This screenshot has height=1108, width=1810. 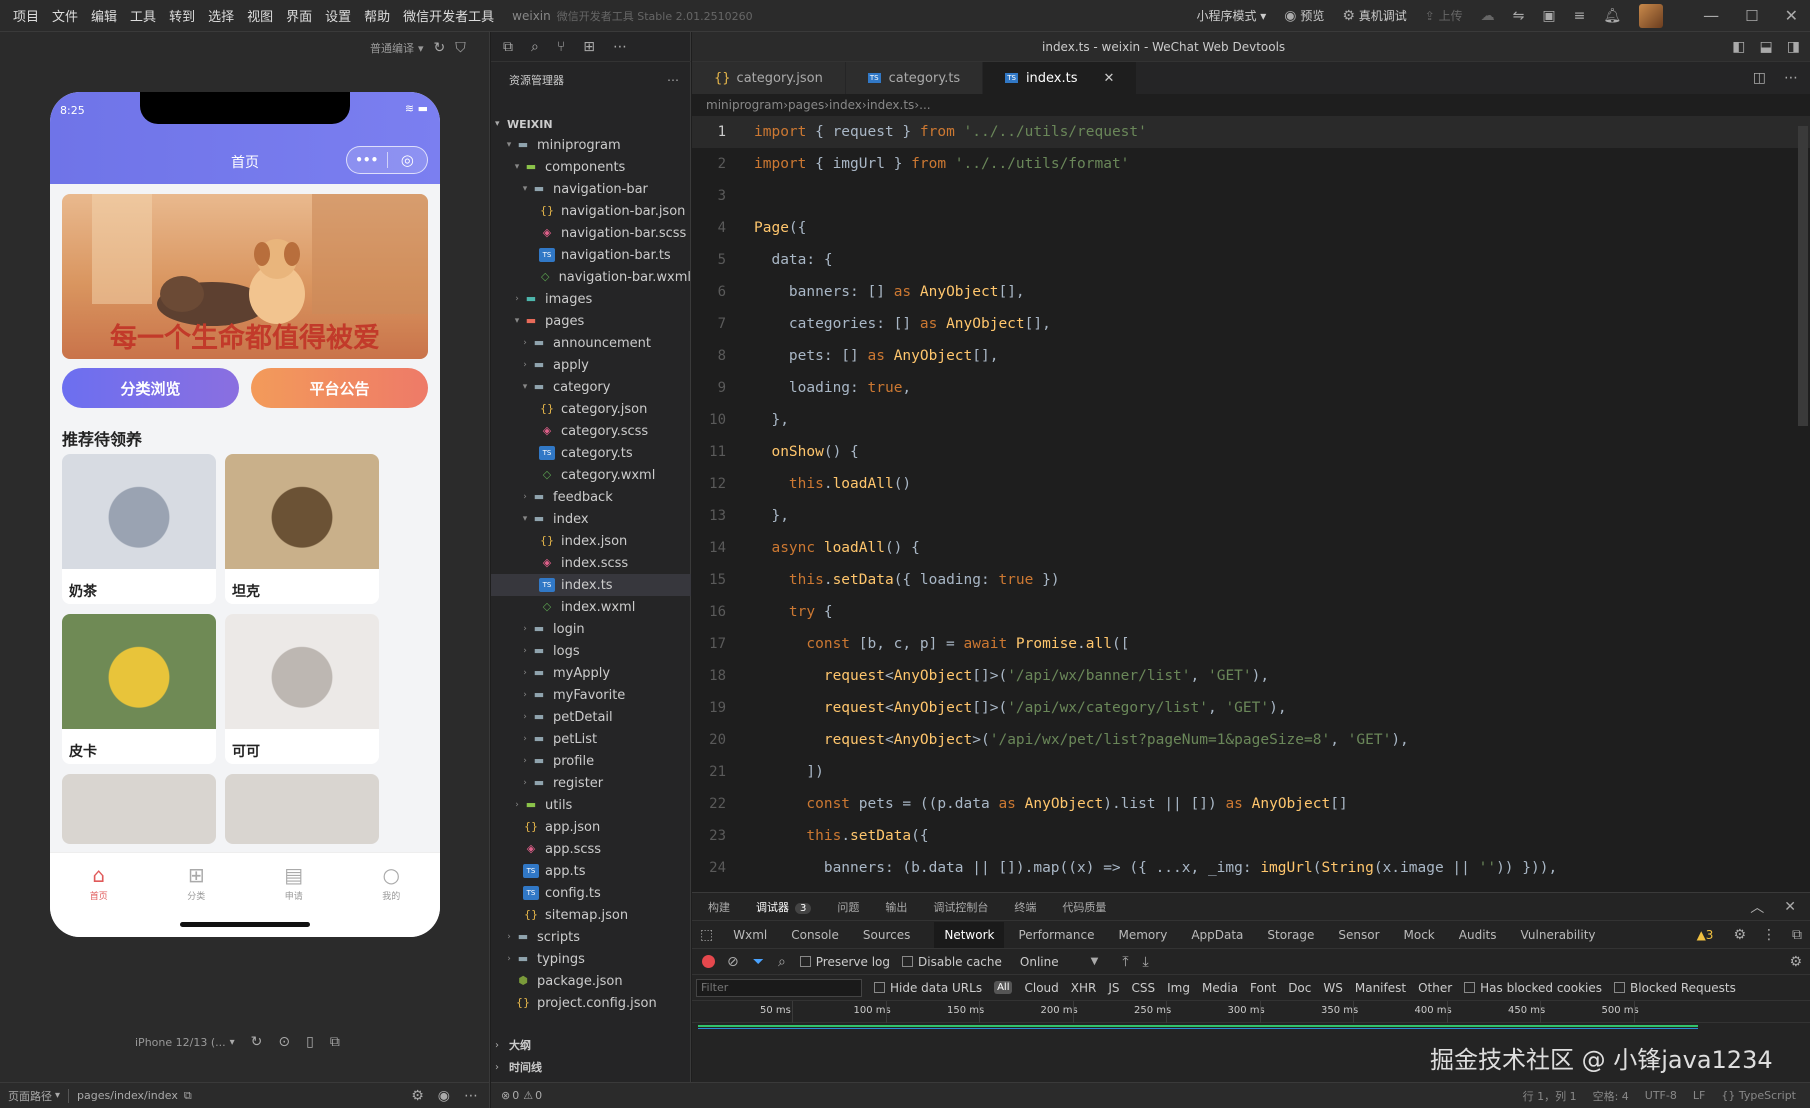 What do you see at coordinates (1217, 935) in the screenshot?
I see `panel-tab-appdata: AppData` at bounding box center [1217, 935].